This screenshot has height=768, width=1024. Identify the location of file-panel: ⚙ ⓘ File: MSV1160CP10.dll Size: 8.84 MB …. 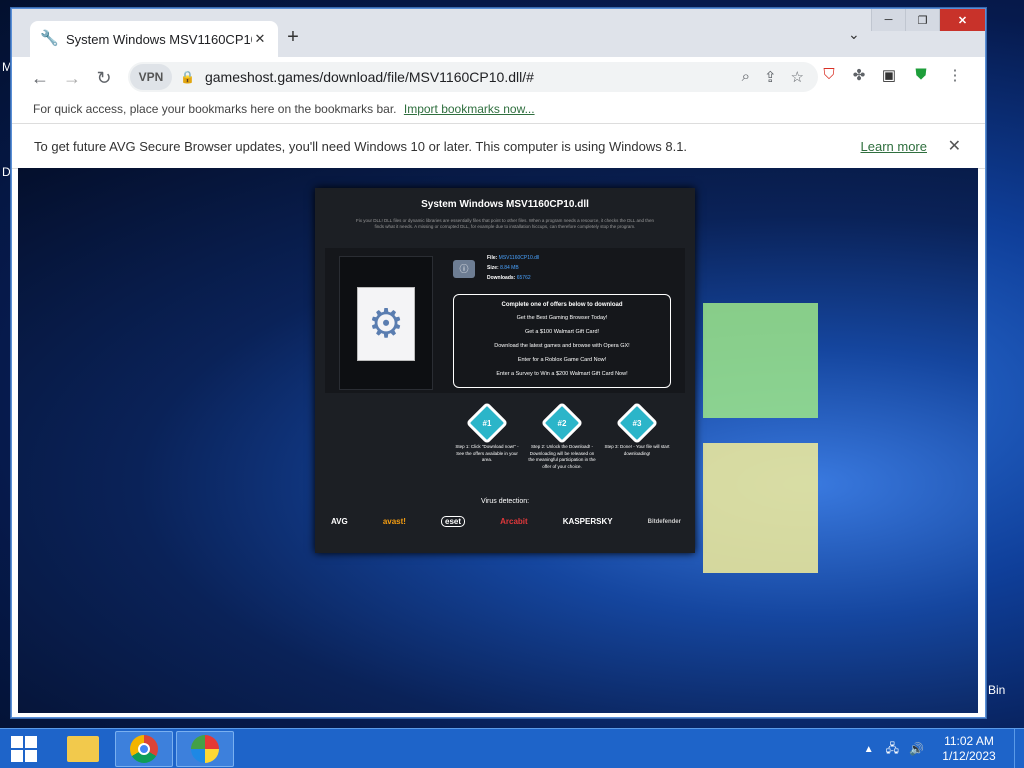
(505, 320).